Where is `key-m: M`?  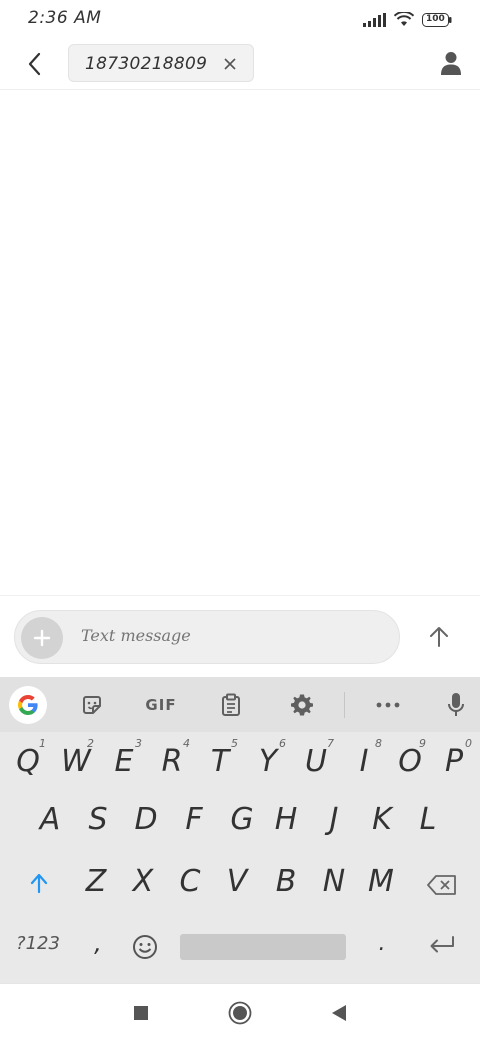
key-m: M is located at coordinates (381, 881).